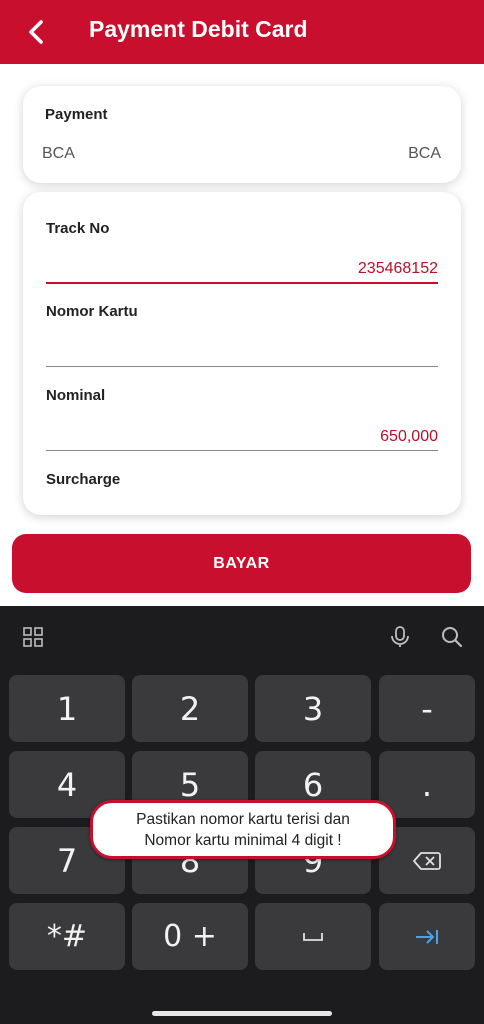  Describe the element at coordinates (243, 819) in the screenshot. I see `toast-message-line-1: Pastikan nomor kartu terisi dan` at that location.